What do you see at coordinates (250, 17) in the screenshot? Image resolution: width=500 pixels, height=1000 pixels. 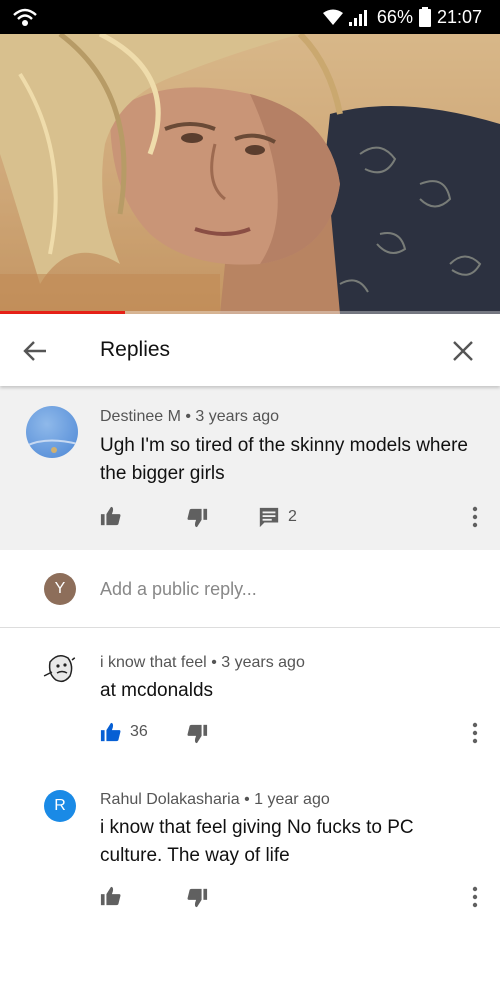 I see `status-bar: 66% 21:07` at bounding box center [250, 17].